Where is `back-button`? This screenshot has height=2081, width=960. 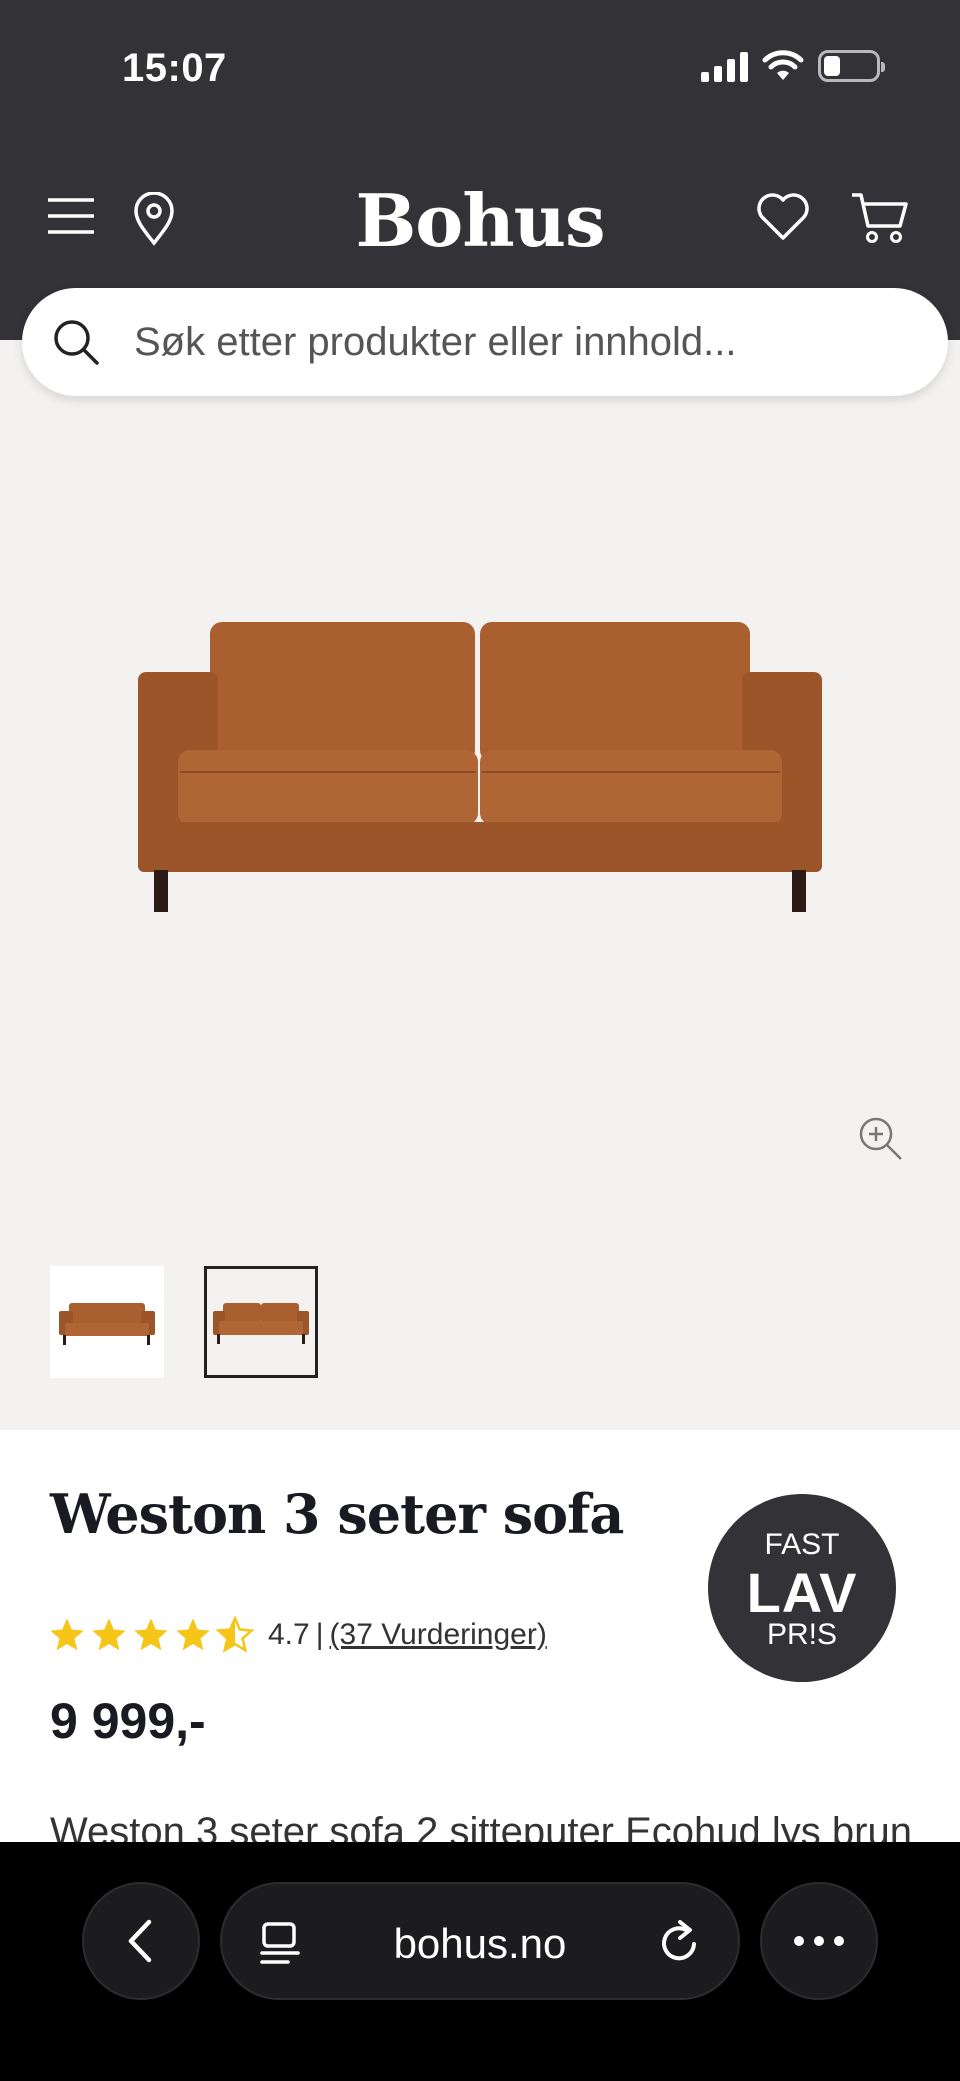
back-button is located at coordinates (141, 1941).